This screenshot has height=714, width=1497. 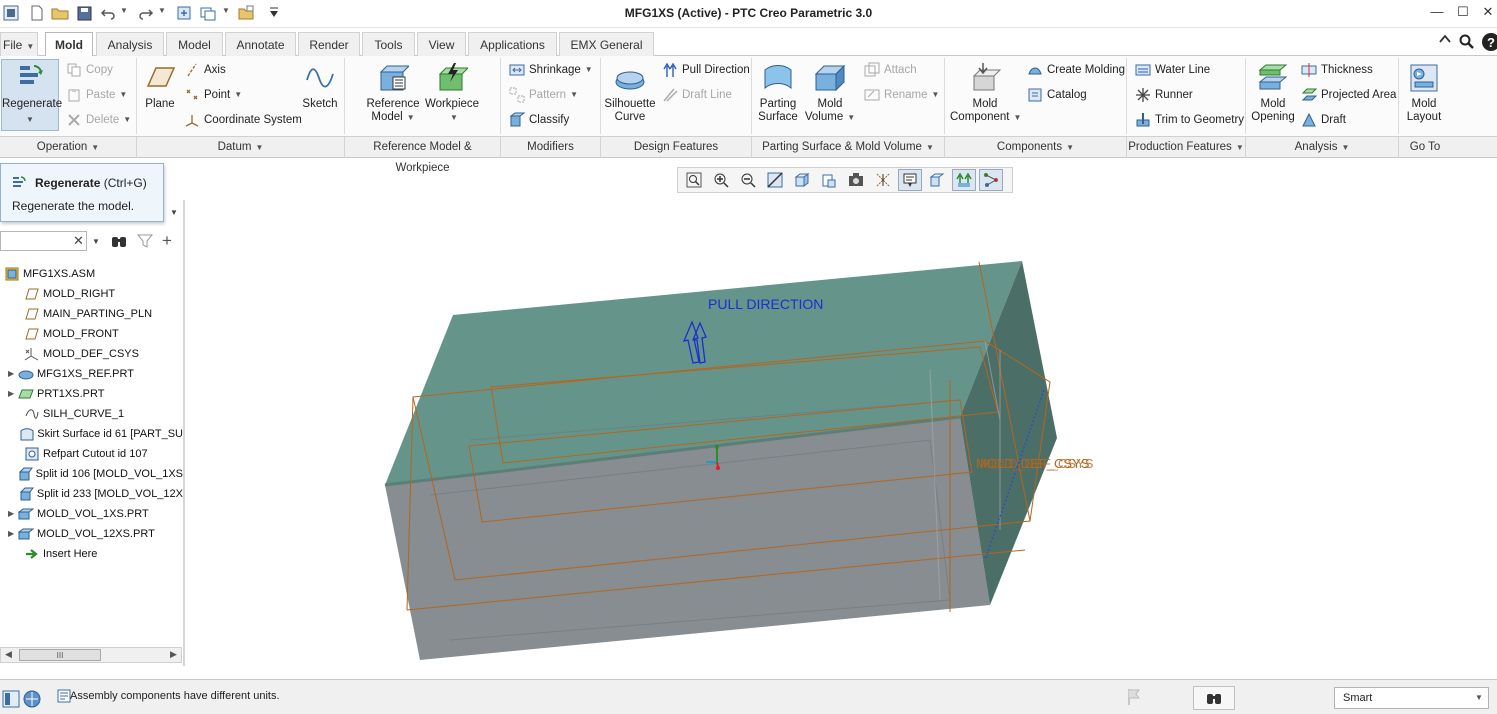 I want to click on reference-model-button: Reference Model ▼, so click(x=393, y=93).